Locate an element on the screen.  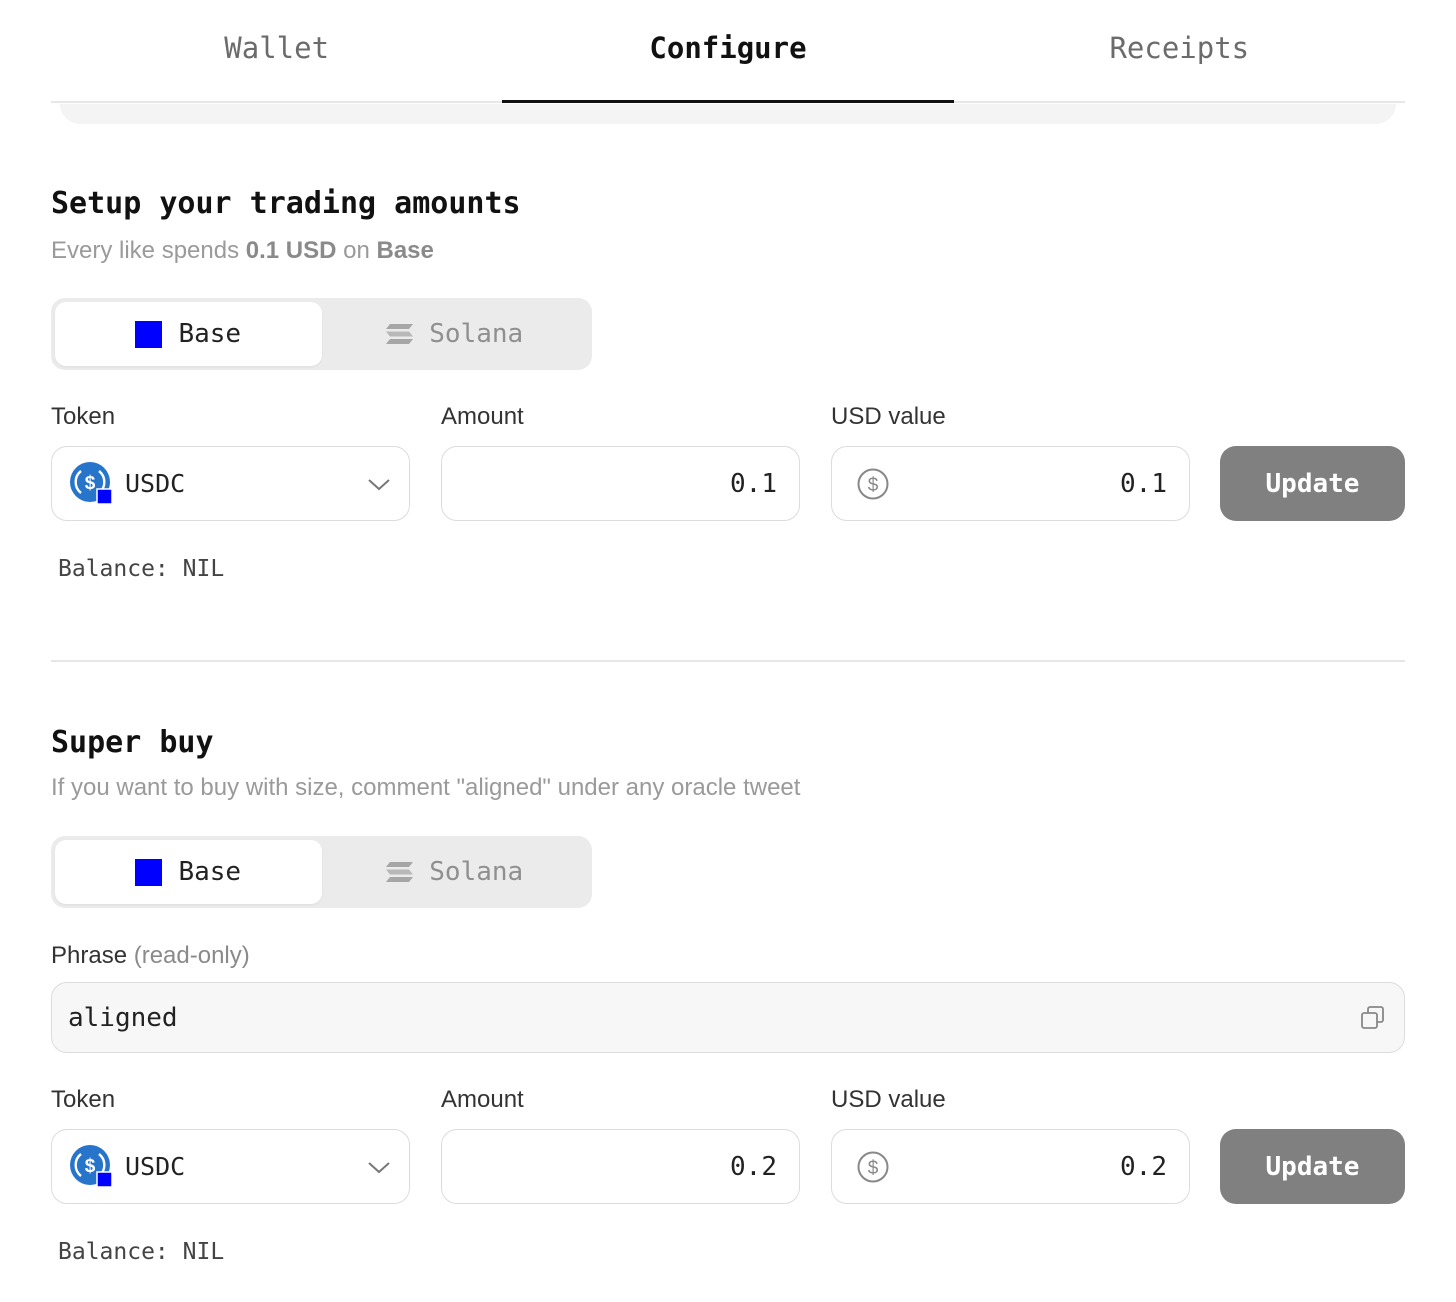
superbuy-update-button: Update is located at coordinates (1312, 1166).